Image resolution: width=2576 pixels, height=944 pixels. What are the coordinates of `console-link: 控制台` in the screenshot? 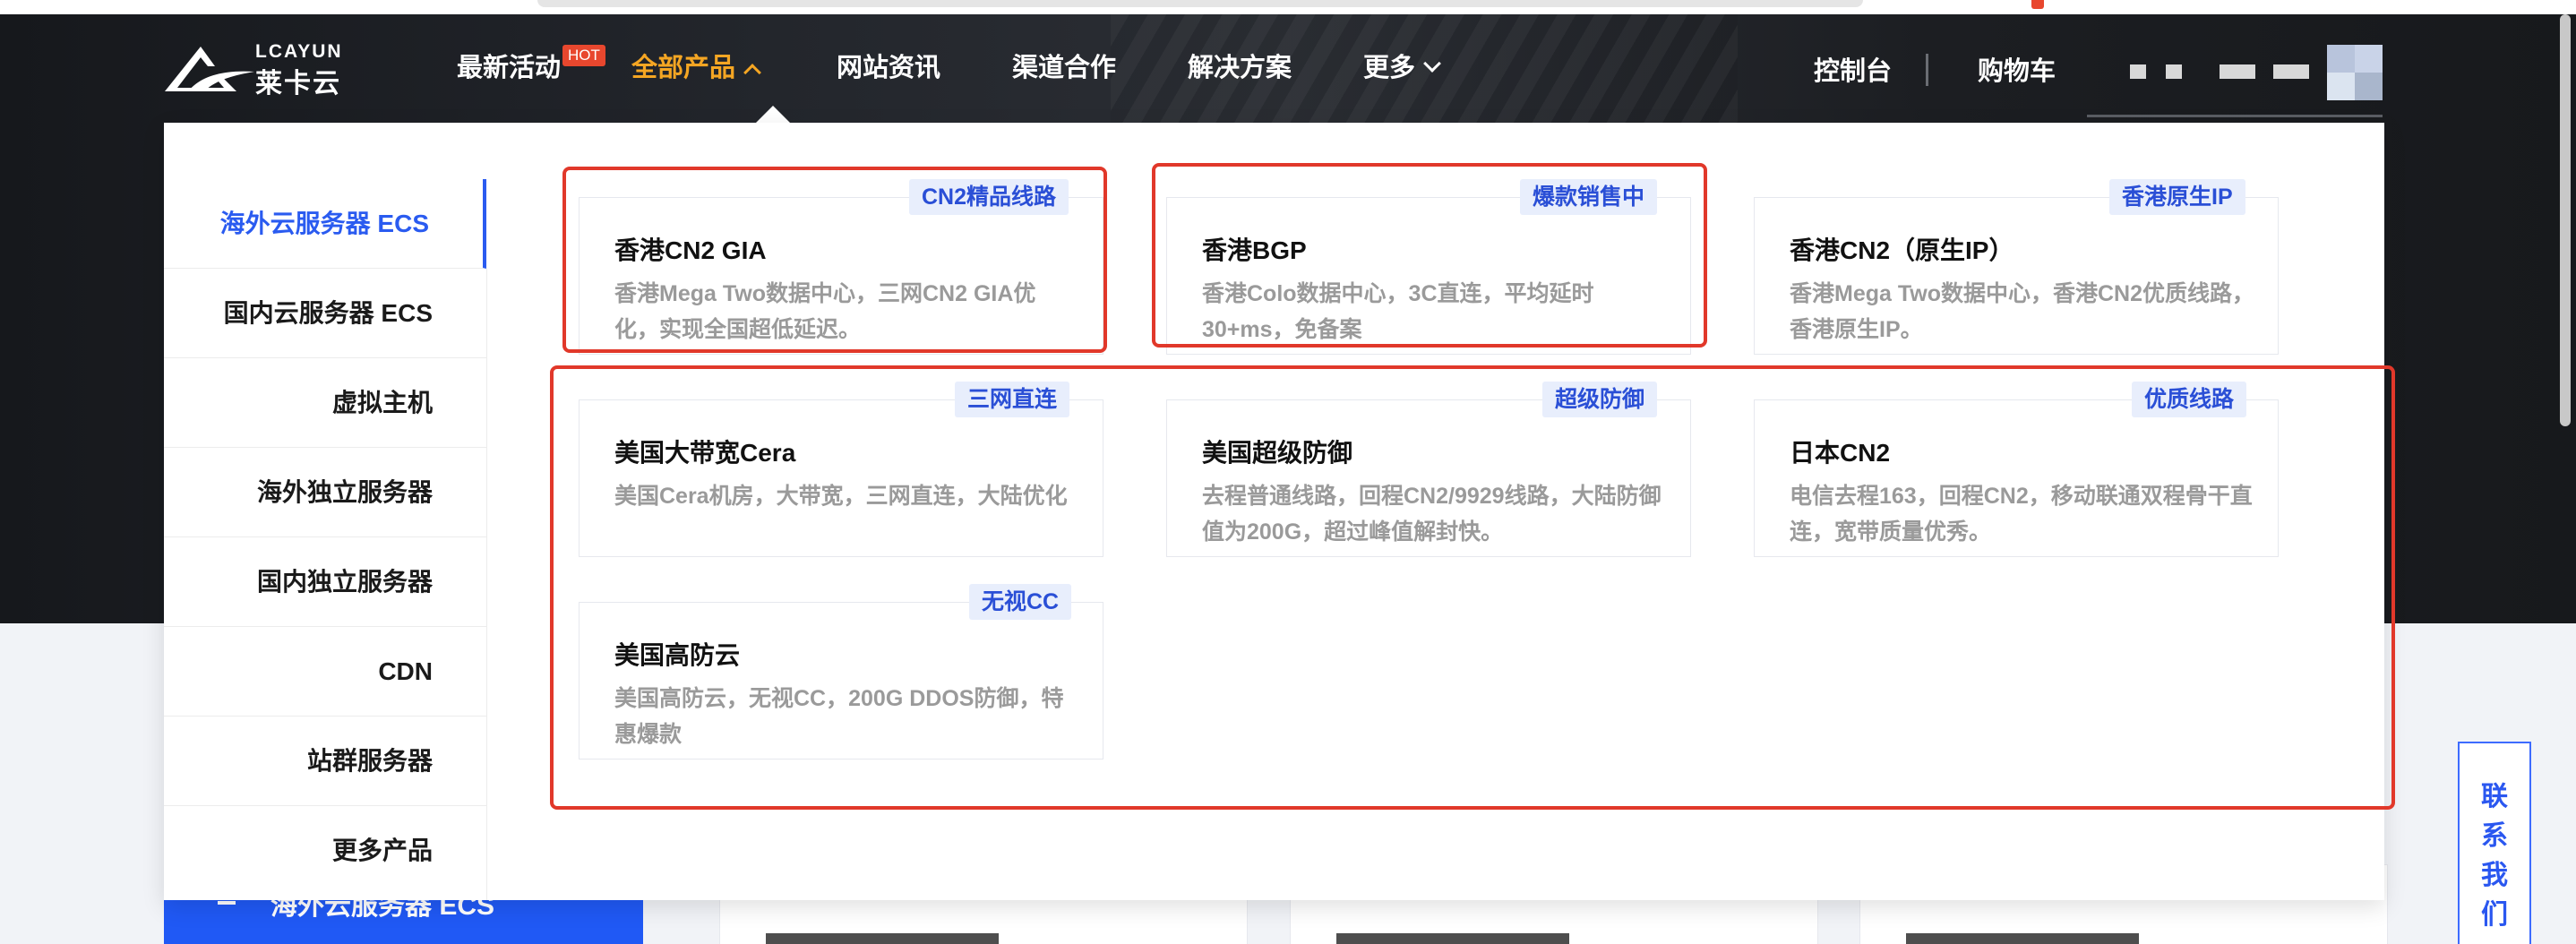 It's located at (1853, 72).